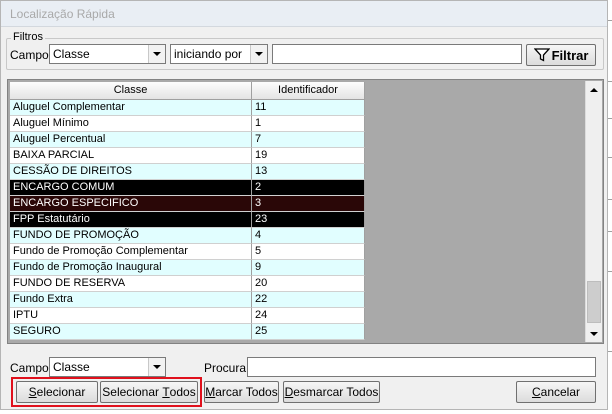 The width and height of the screenshot is (612, 414). What do you see at coordinates (210, 392) in the screenshot?
I see `marcar-todos-label-mnemonic: M` at bounding box center [210, 392].